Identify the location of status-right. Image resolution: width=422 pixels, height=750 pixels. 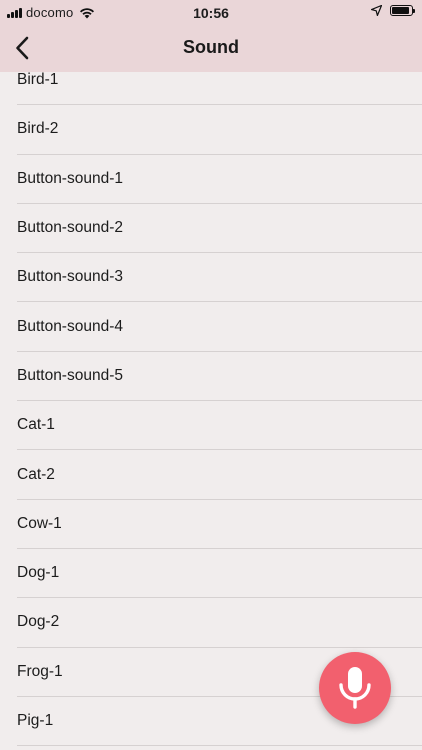
(393, 10).